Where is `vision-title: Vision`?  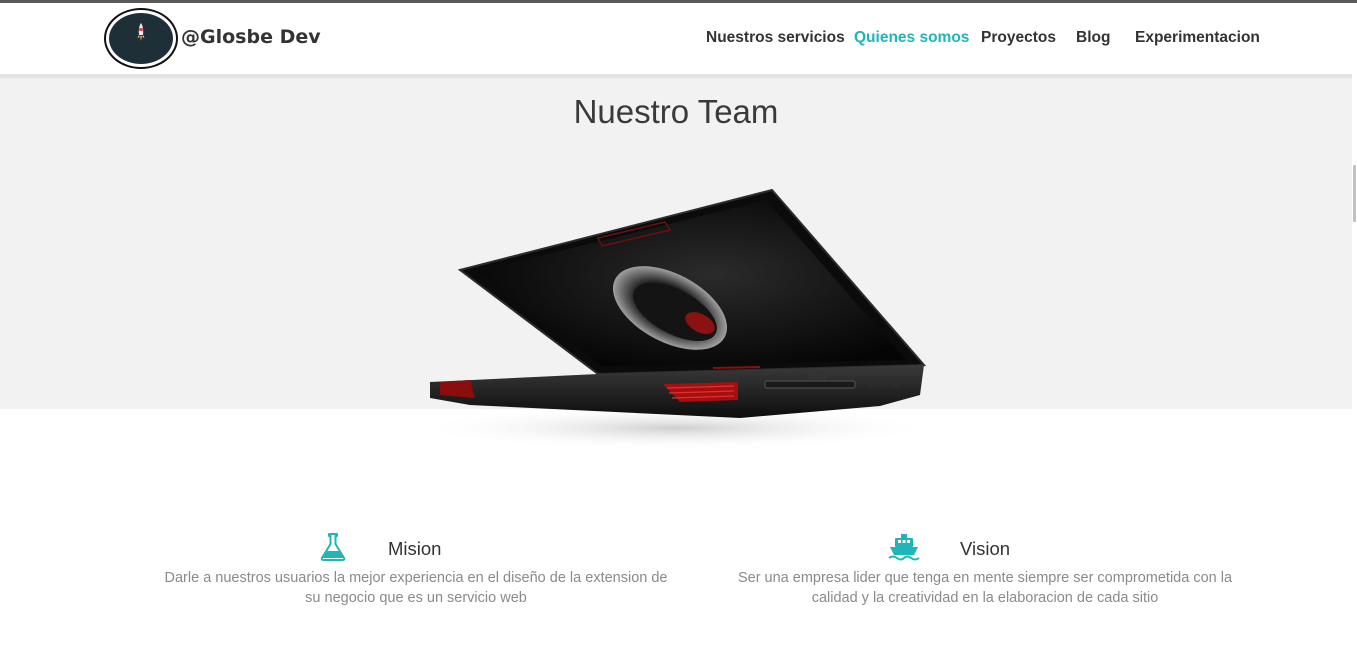
vision-title: Vision is located at coordinates (985, 548).